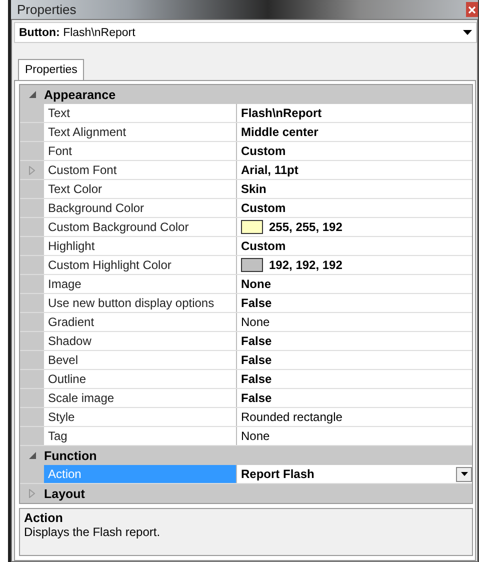 This screenshot has width=479, height=562. Describe the element at coordinates (140, 265) in the screenshot. I see `property-name: Custom Highlight Color` at that location.